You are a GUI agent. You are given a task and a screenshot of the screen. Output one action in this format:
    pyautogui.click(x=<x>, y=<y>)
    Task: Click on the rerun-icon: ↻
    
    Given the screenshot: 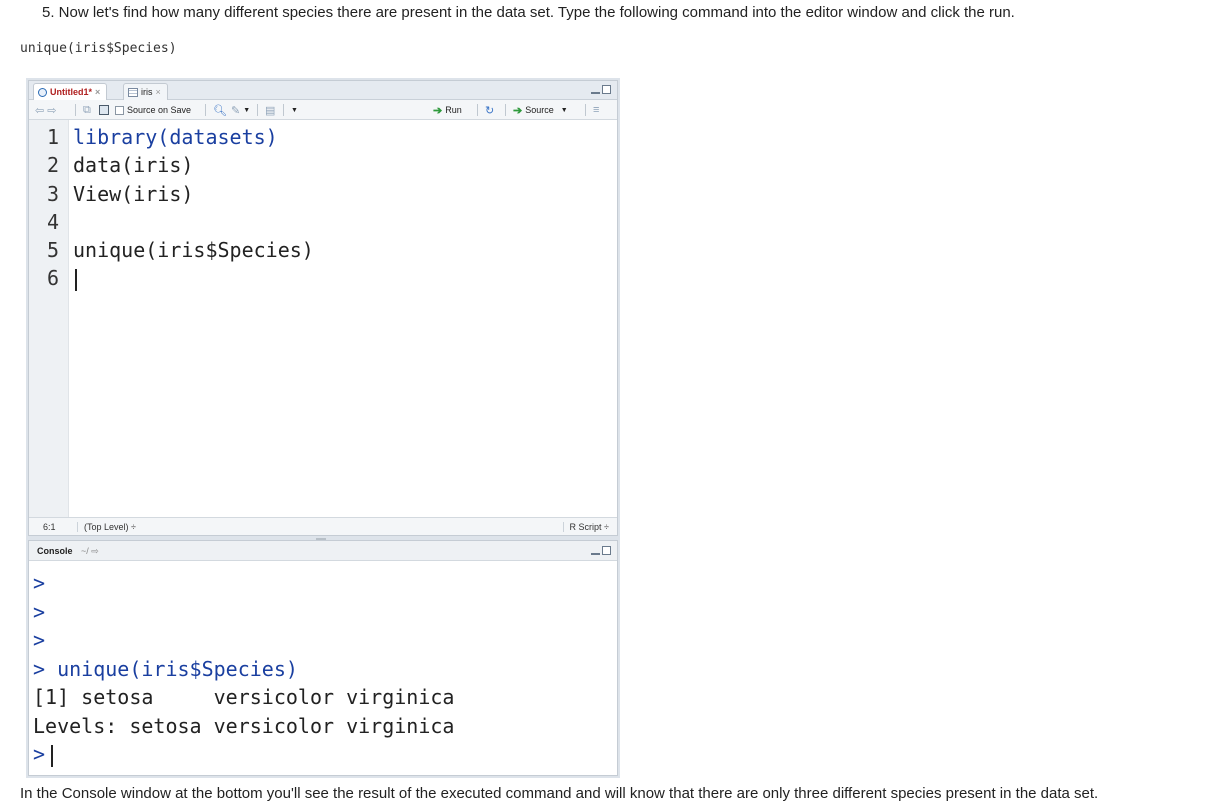 What is the action you would take?
    pyautogui.click(x=490, y=110)
    